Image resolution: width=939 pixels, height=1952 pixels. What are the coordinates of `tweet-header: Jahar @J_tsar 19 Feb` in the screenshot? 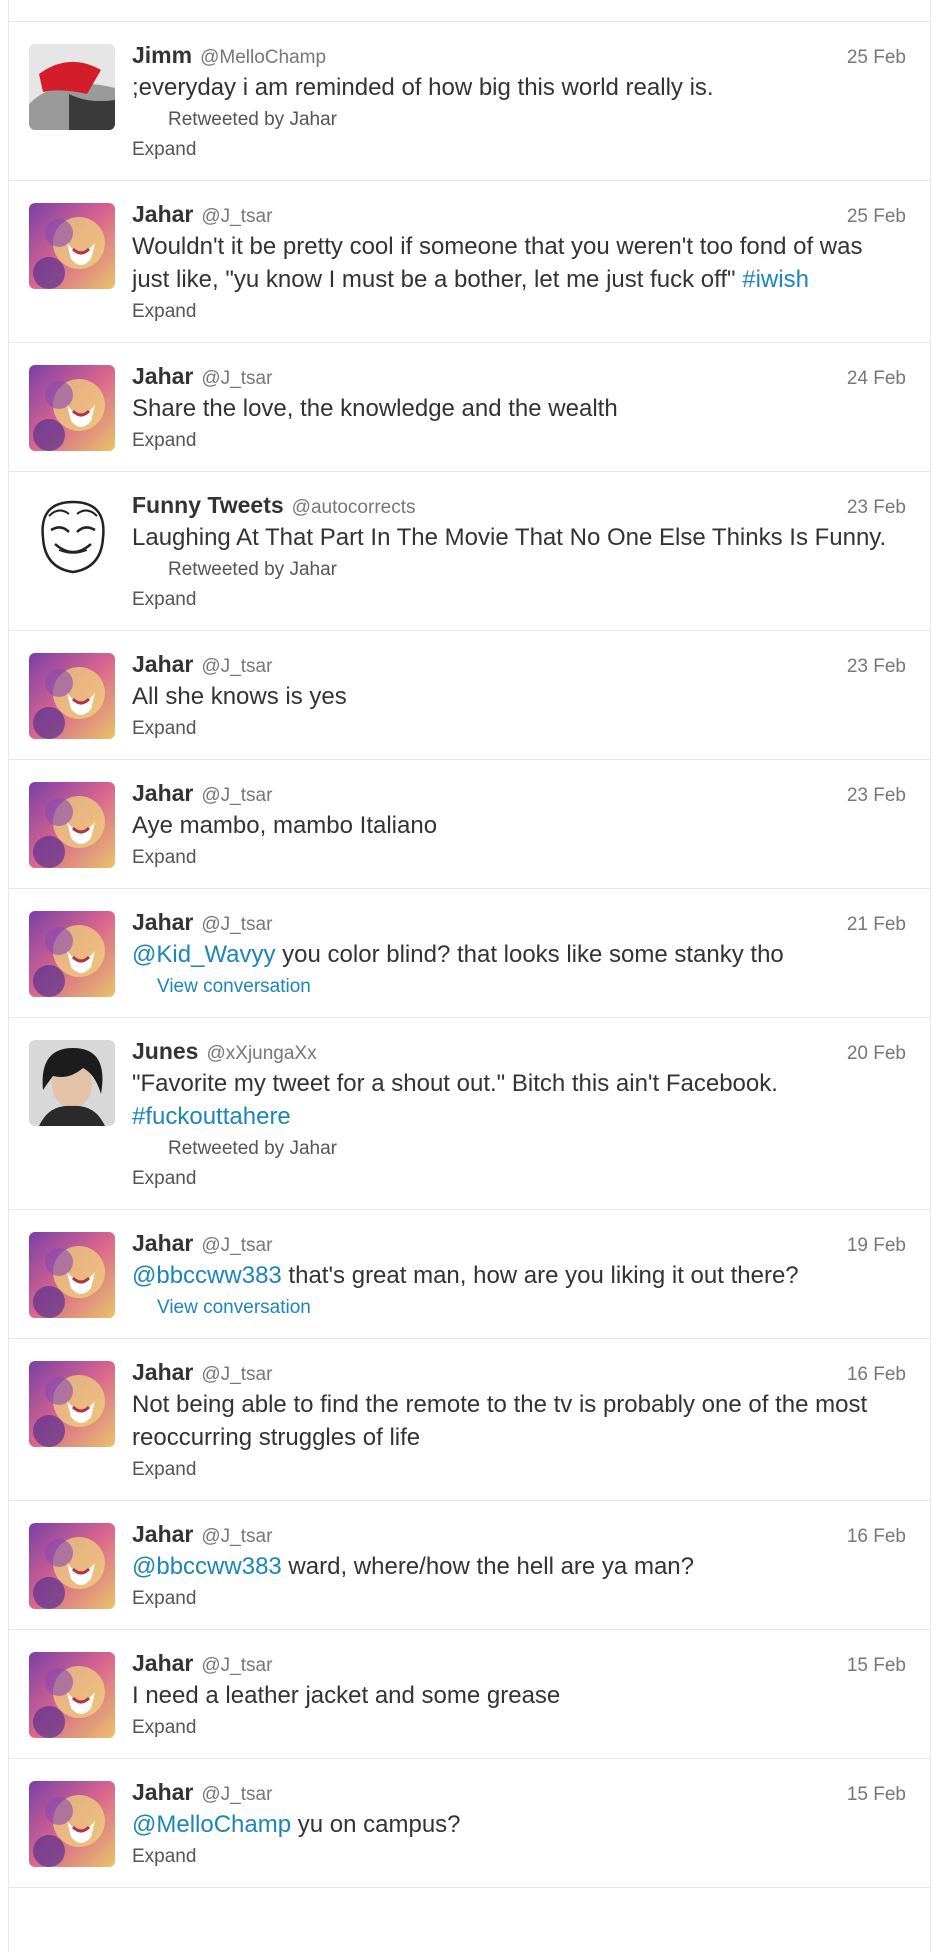 It's located at (519, 1243).